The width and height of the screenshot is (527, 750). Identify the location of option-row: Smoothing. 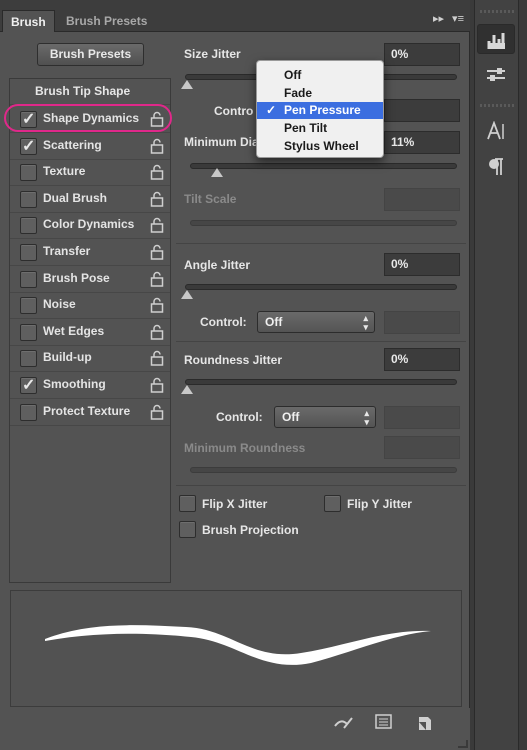
(90, 385).